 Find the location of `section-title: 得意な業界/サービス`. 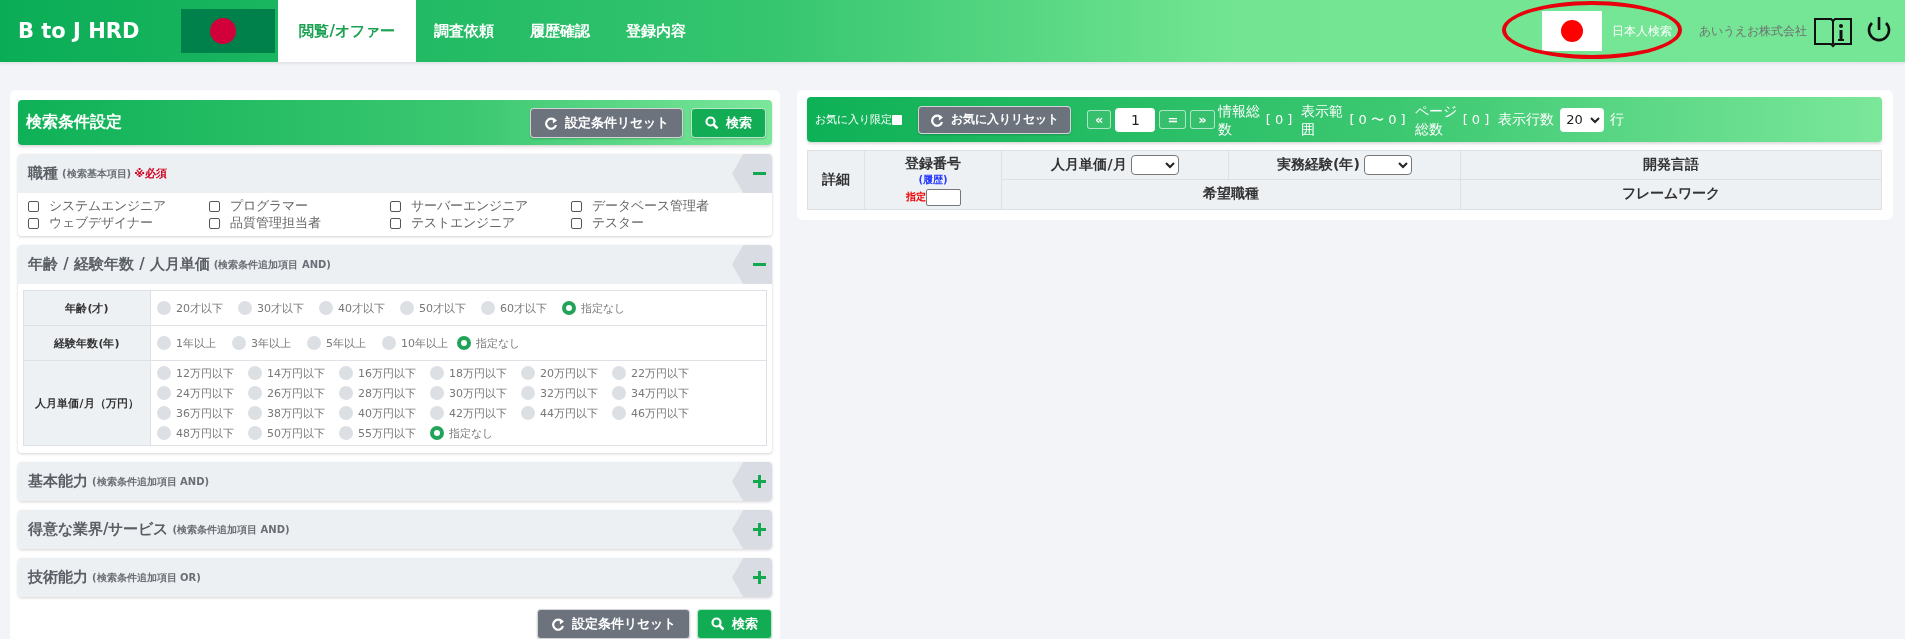

section-title: 得意な業界/サービス is located at coordinates (98, 529).